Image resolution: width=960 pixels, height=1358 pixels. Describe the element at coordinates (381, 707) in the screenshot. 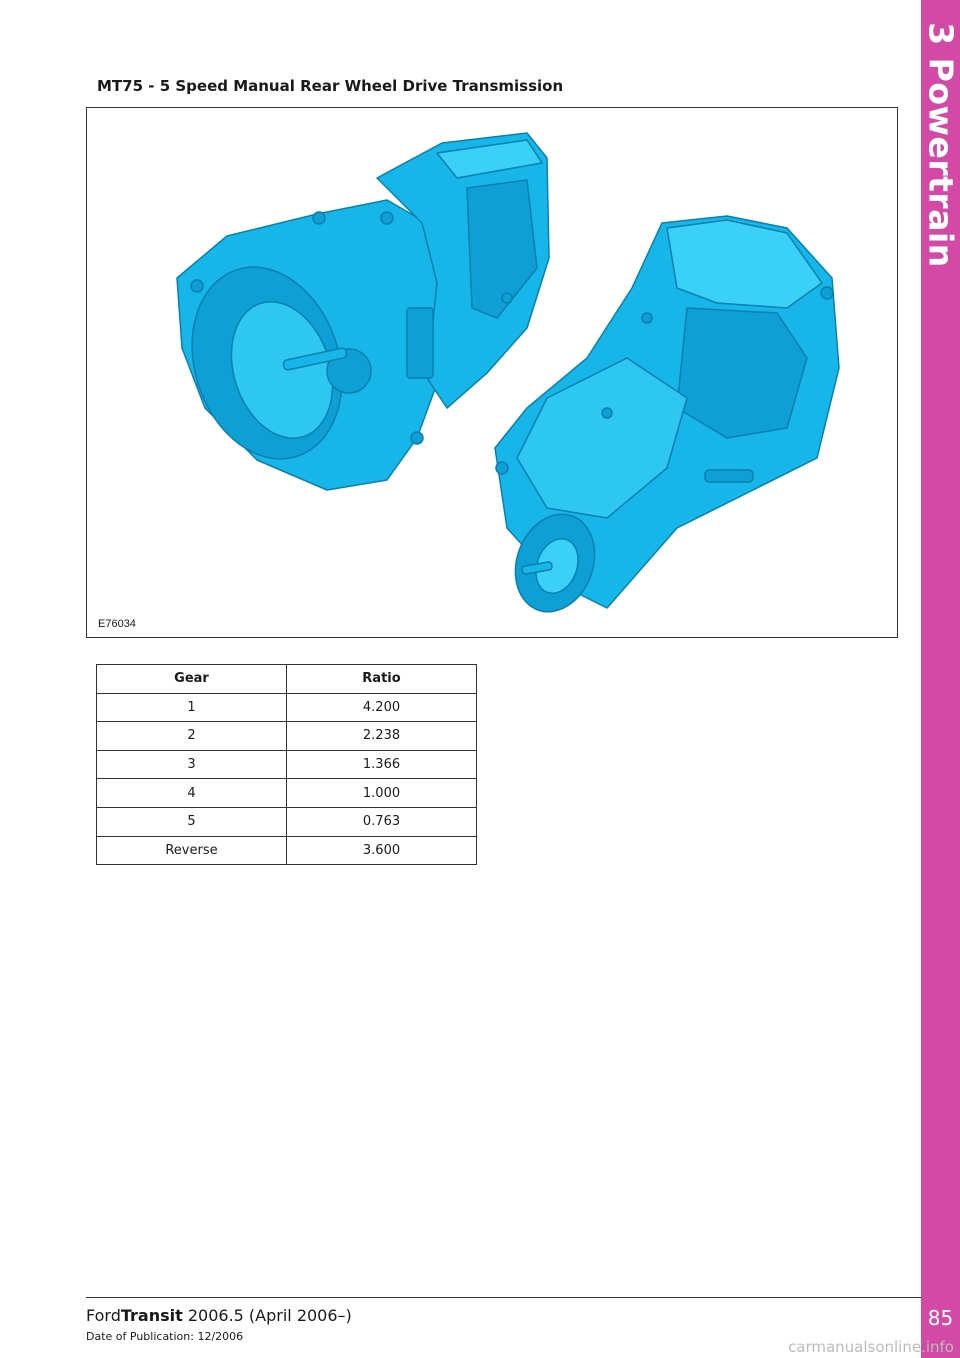

I see `ratio-cell: 4.200` at that location.